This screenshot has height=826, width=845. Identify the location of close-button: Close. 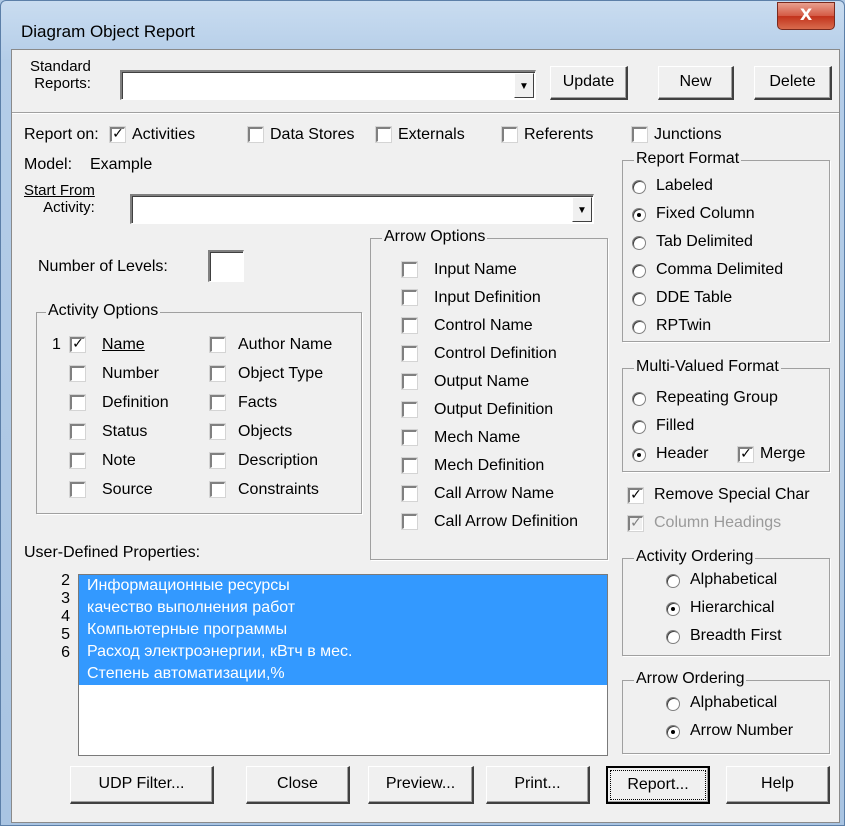
(298, 785).